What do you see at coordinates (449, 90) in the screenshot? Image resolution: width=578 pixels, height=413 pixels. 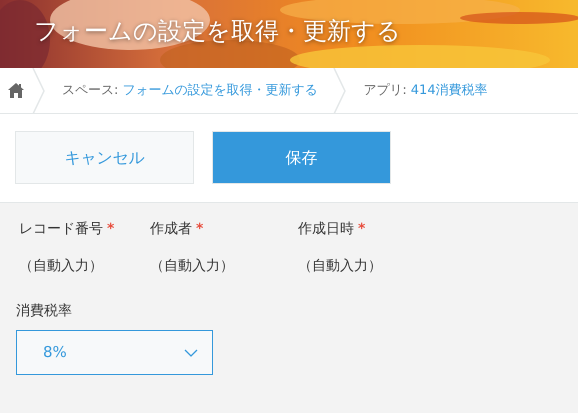 I see `breadcrumb-link: 414消費税率` at bounding box center [449, 90].